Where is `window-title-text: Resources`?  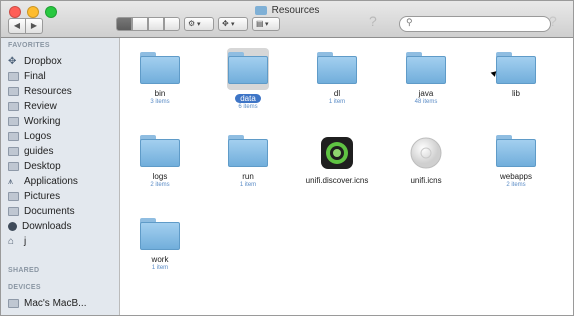 window-title-text: Resources is located at coordinates (295, 10).